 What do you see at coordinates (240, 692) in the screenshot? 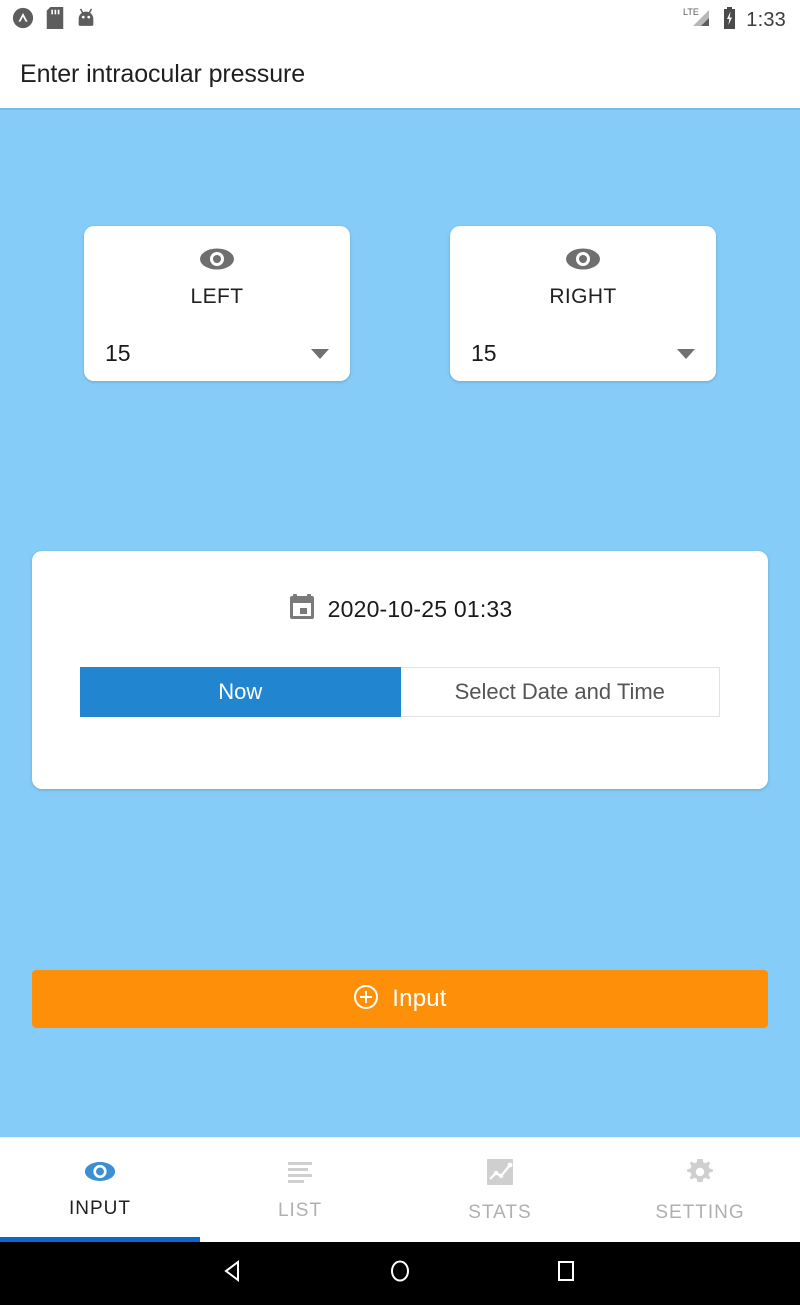
I see `now-button: Now` at bounding box center [240, 692].